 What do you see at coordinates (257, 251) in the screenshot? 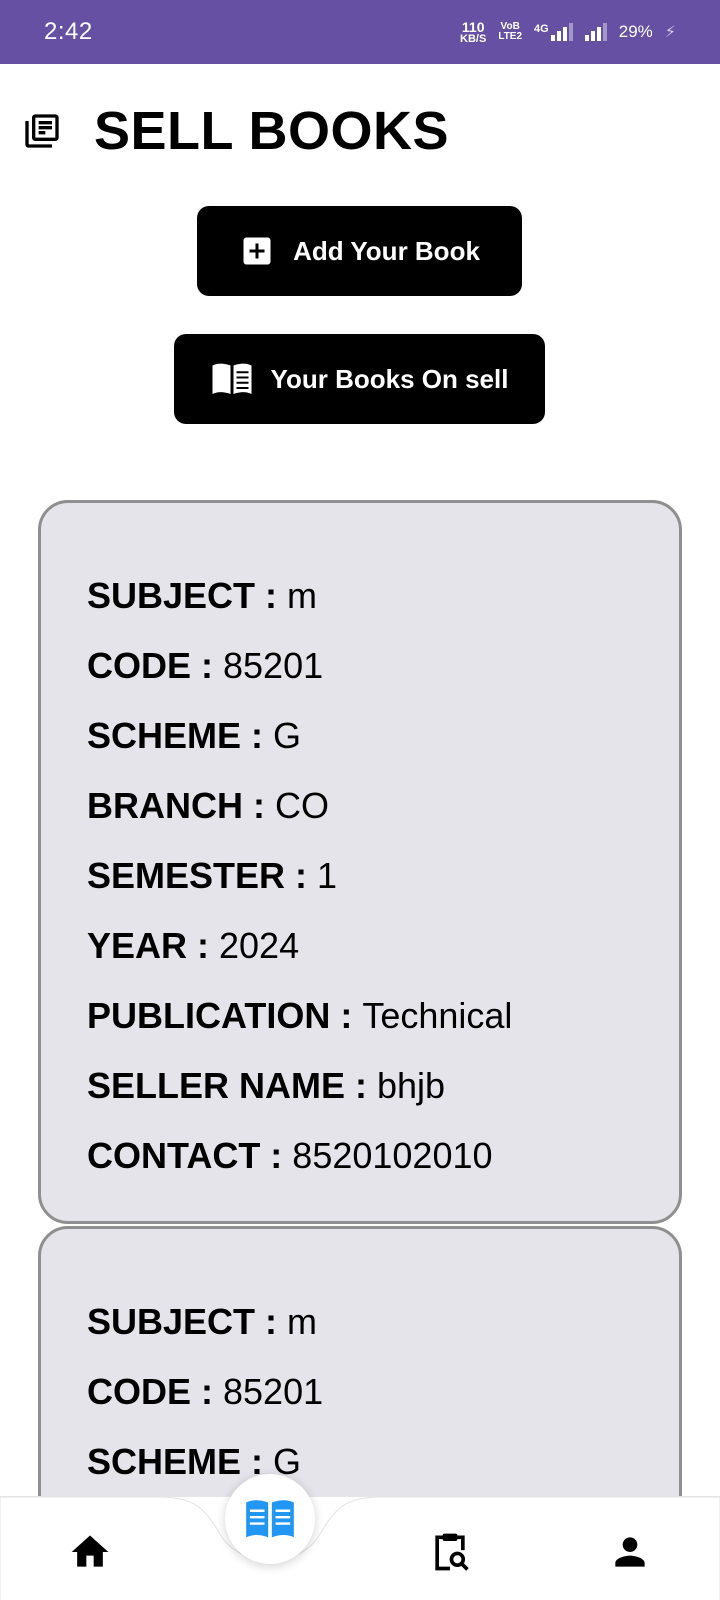
I see `add-box-icon` at bounding box center [257, 251].